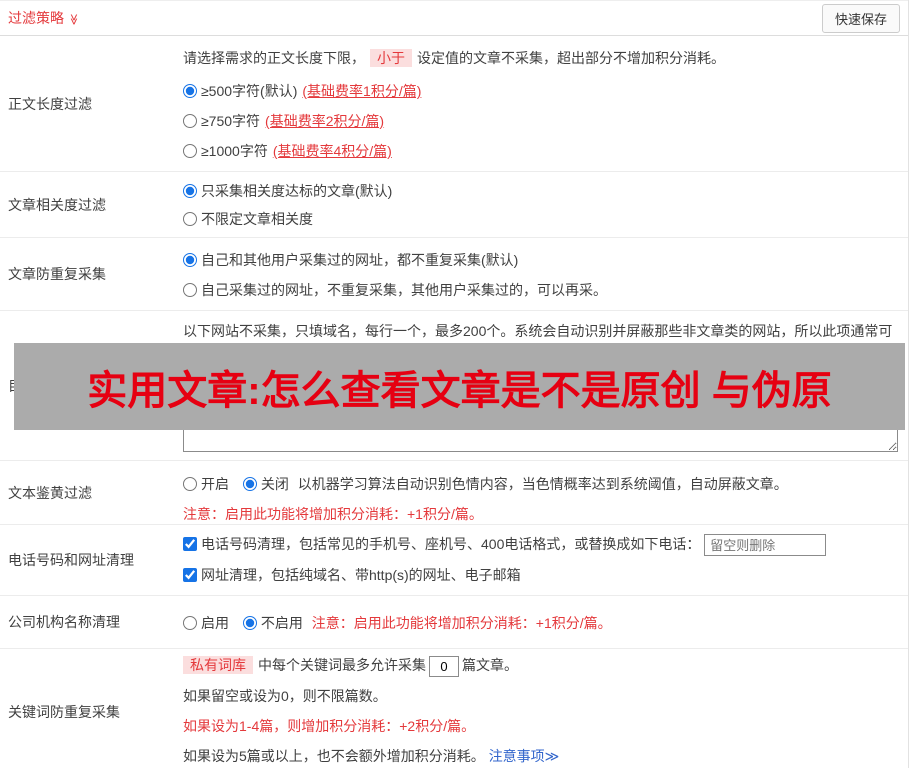 Image resolution: width=912 pixels, height=768 pixels. What do you see at coordinates (190, 191) in the screenshot?
I see `radio-relevance-strict` at bounding box center [190, 191].